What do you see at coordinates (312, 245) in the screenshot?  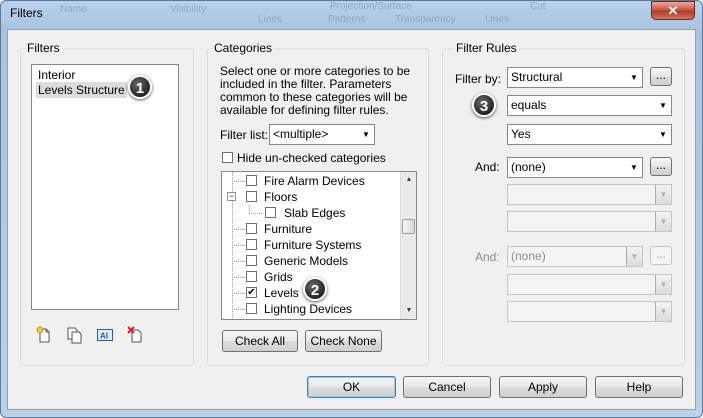 I see `category-item-furniture-systems: Furniture Systems` at bounding box center [312, 245].